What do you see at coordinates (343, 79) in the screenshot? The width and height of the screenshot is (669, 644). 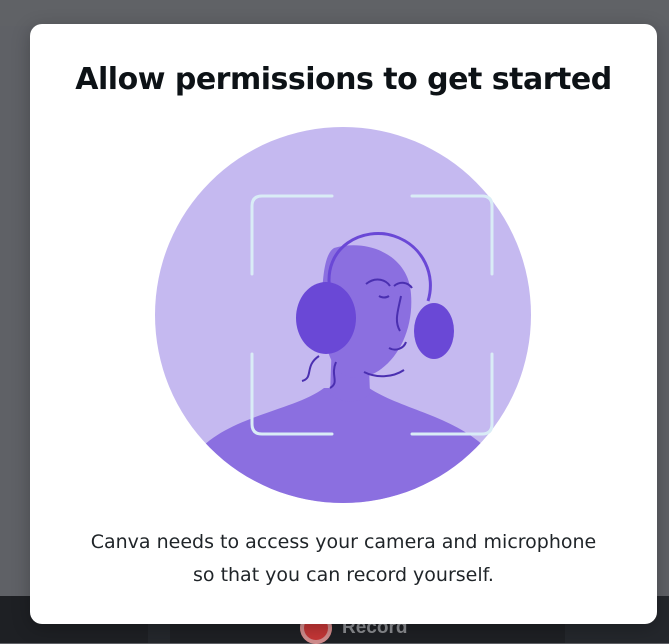 I see `modal-title: Allow permissions to get started` at bounding box center [343, 79].